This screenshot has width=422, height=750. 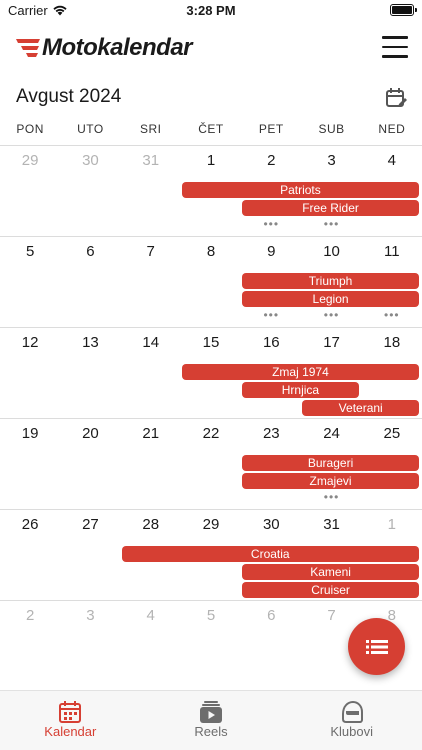 What do you see at coordinates (211, 50) in the screenshot?
I see `app-header: Motokalendar` at bounding box center [211, 50].